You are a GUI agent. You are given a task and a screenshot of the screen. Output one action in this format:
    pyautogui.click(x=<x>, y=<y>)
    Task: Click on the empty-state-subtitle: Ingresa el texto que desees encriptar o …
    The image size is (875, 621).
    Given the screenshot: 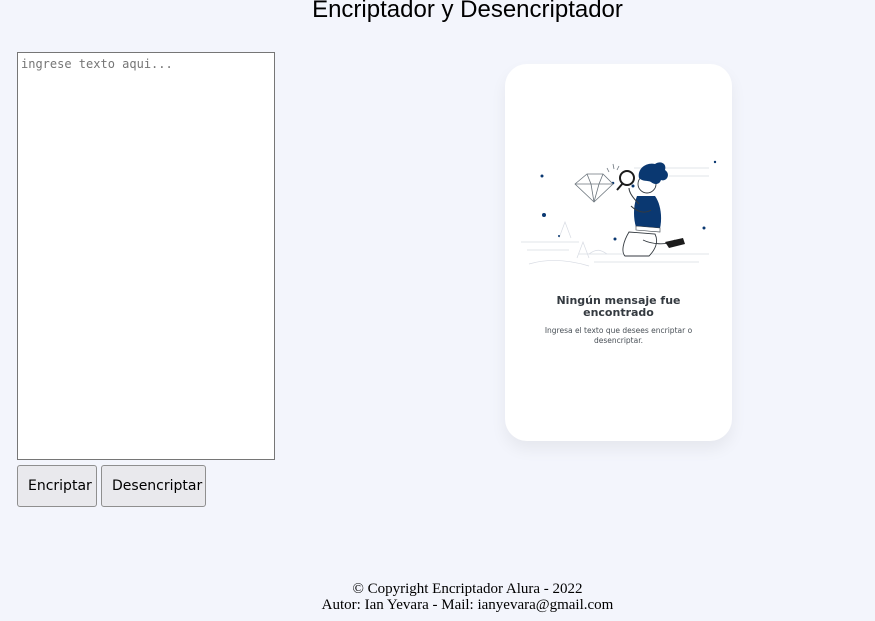 What is the action you would take?
    pyautogui.click(x=618, y=335)
    